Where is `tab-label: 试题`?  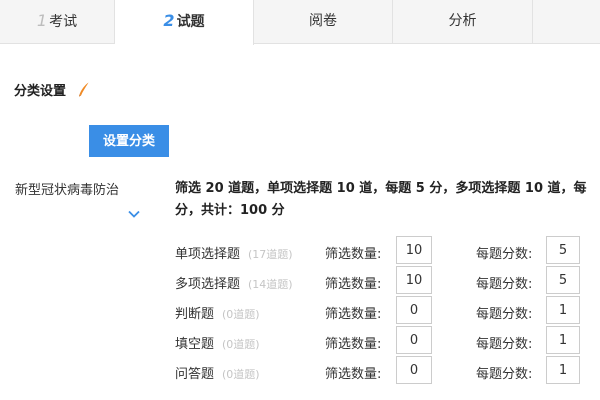
tab-label: 试题 is located at coordinates (190, 22).